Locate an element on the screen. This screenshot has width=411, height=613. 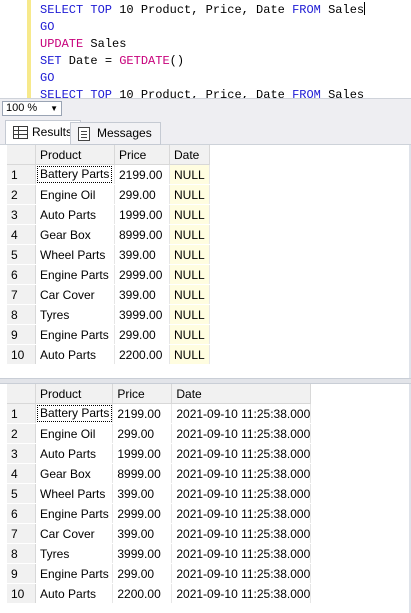
table-row: 2 Engine Oil 299.00 2021-09-10 11:25:38.000 is located at coordinates (159, 433).